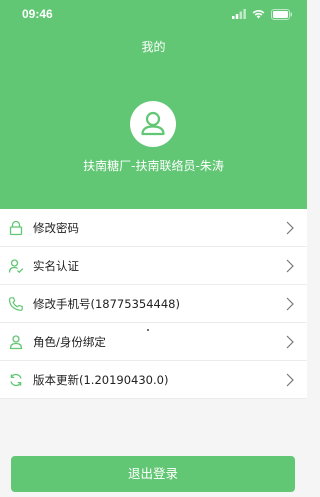 The width and height of the screenshot is (320, 497). What do you see at coordinates (16, 228) in the screenshot?
I see `lock-icon` at bounding box center [16, 228].